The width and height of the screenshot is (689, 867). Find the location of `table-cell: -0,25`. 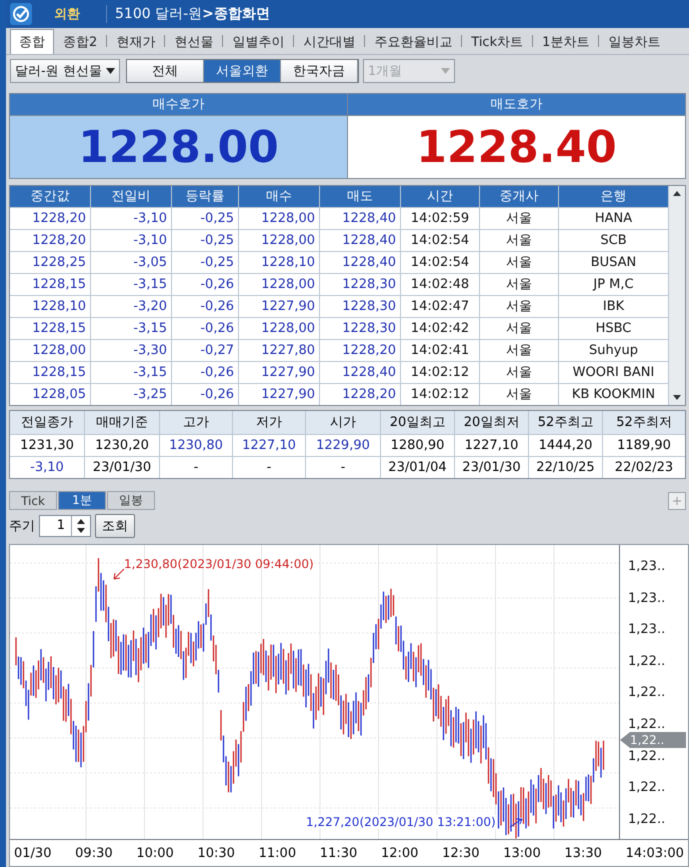

table-cell: -0,25 is located at coordinates (205, 262).